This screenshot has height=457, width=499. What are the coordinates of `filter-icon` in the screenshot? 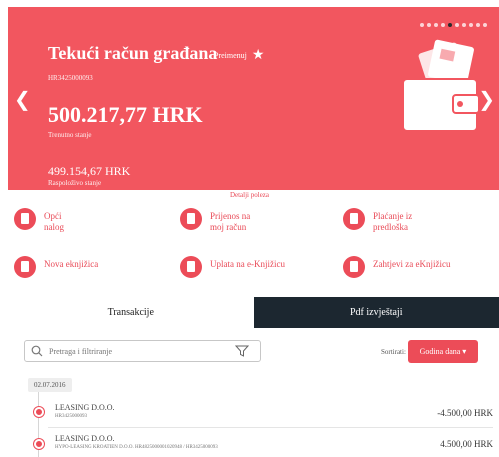 It's located at (242, 351).